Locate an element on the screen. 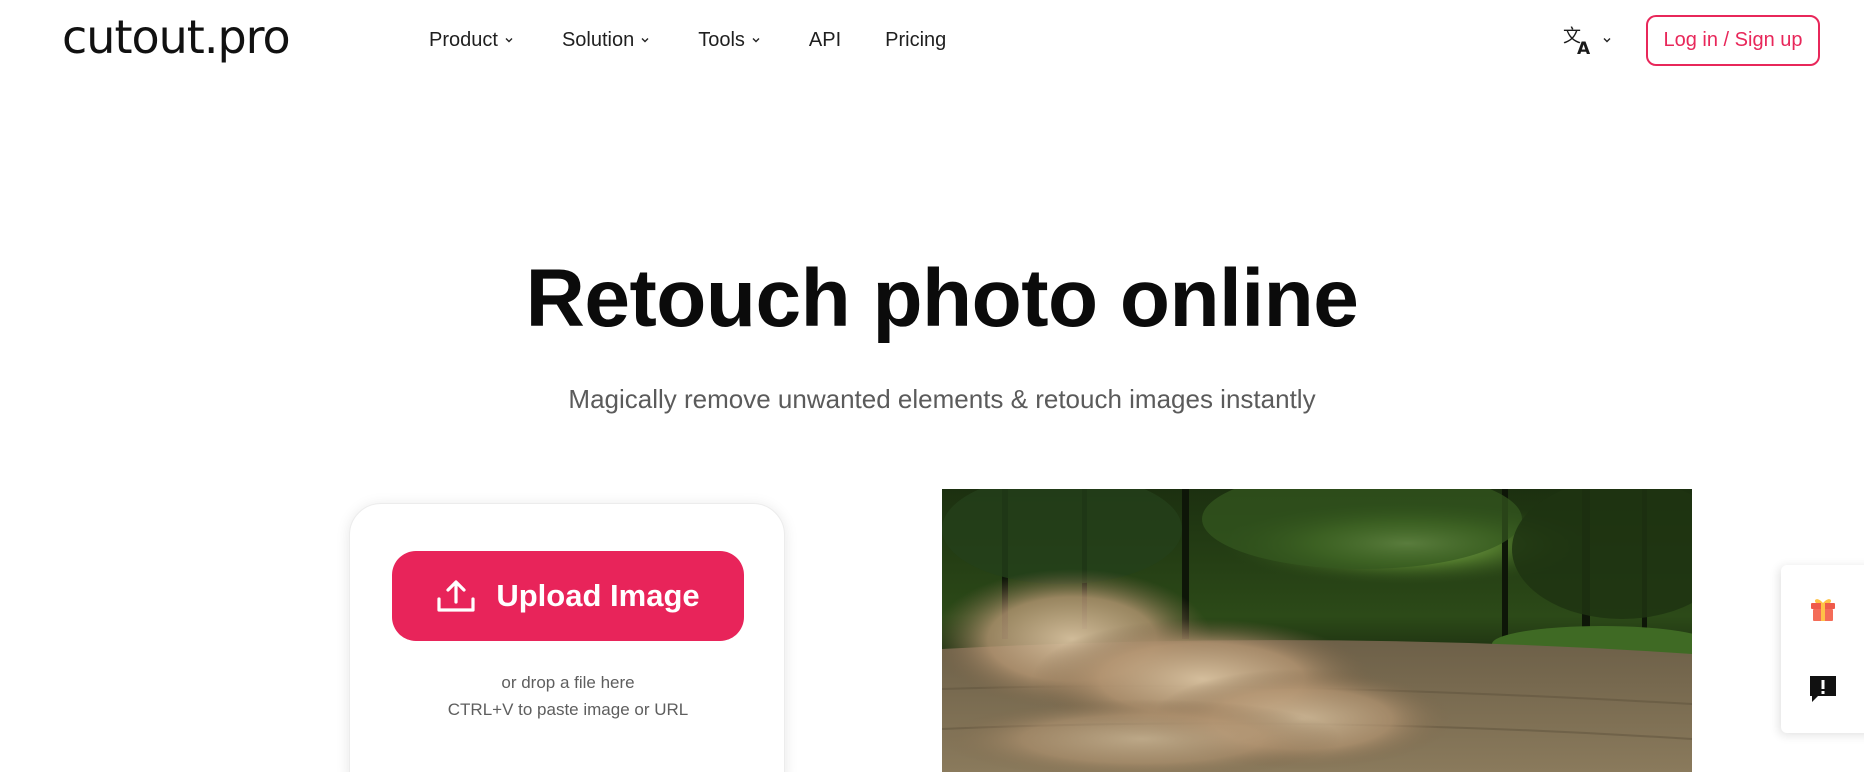 The image size is (1864, 772). upload-image-button: Upload Image is located at coordinates (568, 596).